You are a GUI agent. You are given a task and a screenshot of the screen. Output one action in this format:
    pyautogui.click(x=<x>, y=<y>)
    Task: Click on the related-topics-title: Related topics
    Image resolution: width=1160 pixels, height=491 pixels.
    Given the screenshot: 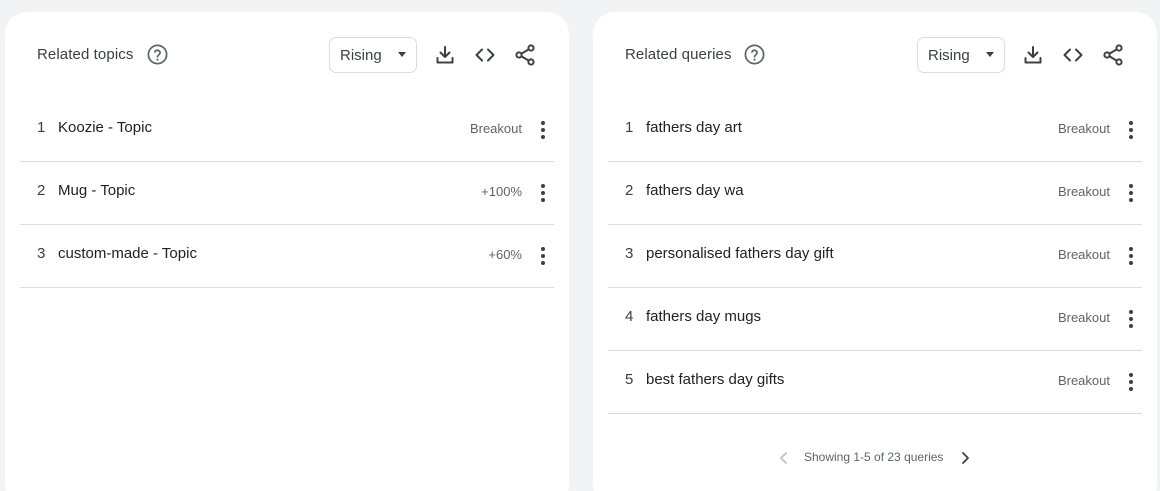 What is the action you would take?
    pyautogui.click(x=85, y=54)
    